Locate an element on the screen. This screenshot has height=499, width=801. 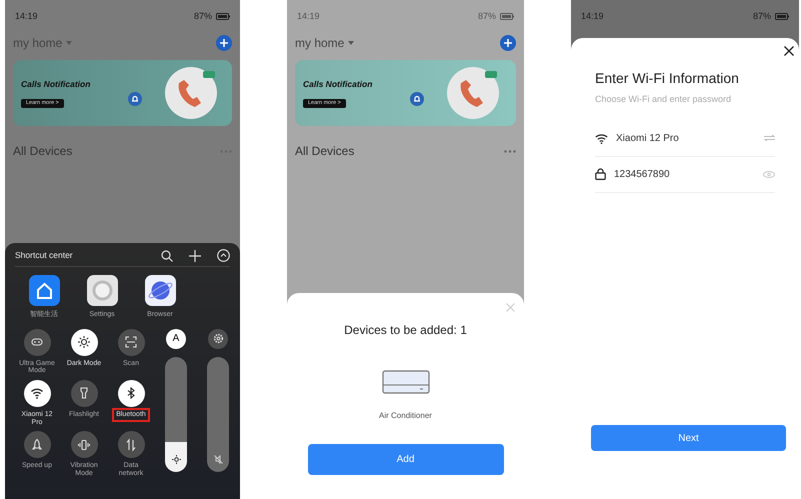
auto-brightness-button: A is located at coordinates (176, 338).